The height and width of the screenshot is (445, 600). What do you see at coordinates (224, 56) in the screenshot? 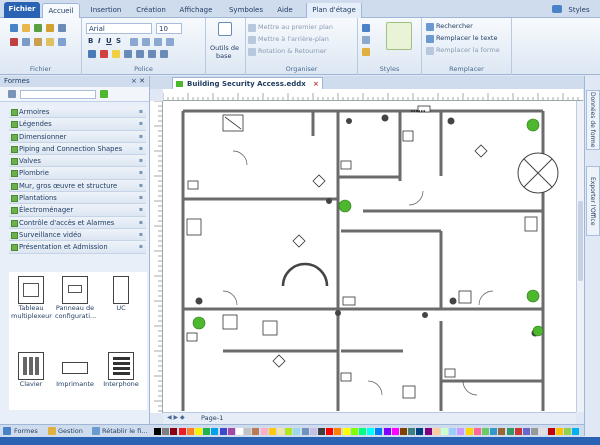
I see `basic-tools-label-2: base` at bounding box center [224, 56].